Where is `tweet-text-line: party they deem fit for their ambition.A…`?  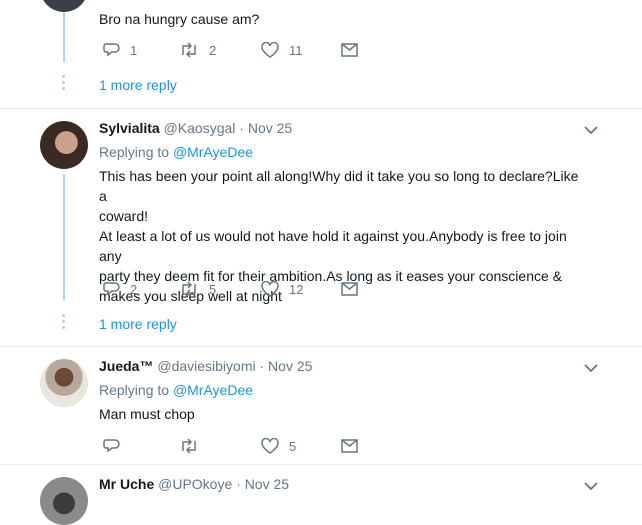 tweet-text-line: party they deem fit for their ambition.A… is located at coordinates (331, 276).